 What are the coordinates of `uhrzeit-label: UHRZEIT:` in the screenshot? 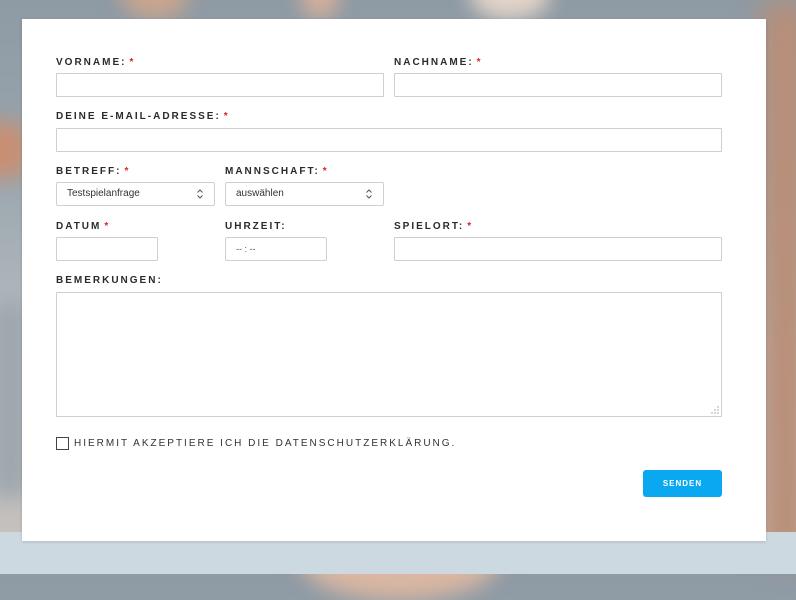 It's located at (256, 226).